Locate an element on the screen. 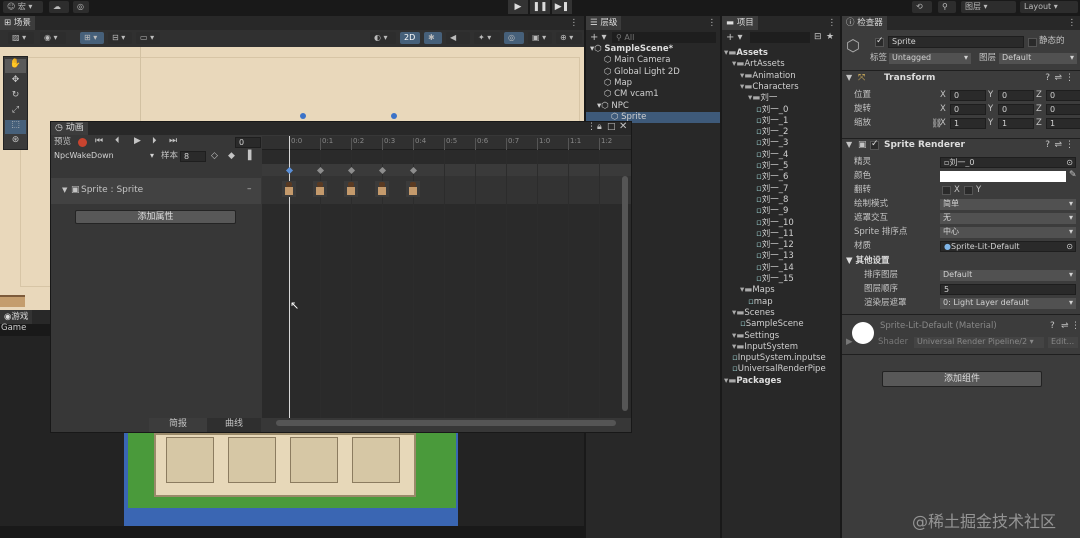 The image size is (1080, 538). effects-icon: ✦ ▾ is located at coordinates (487, 38).